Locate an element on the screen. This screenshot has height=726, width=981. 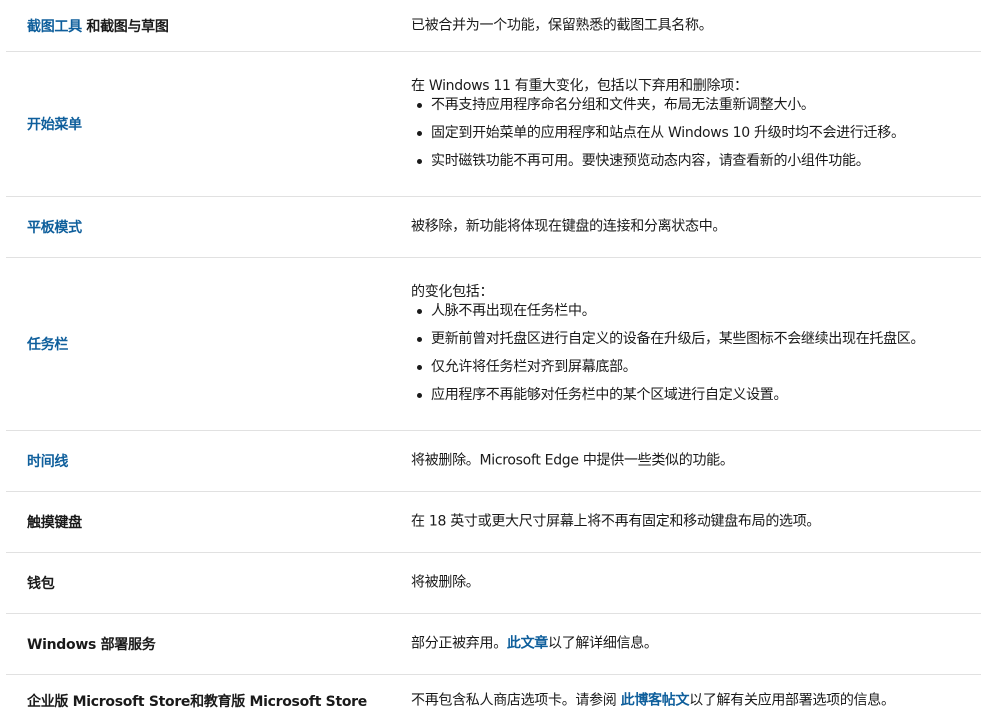
table-row: 钱包 将被删除。 is located at coordinates (493, 583).